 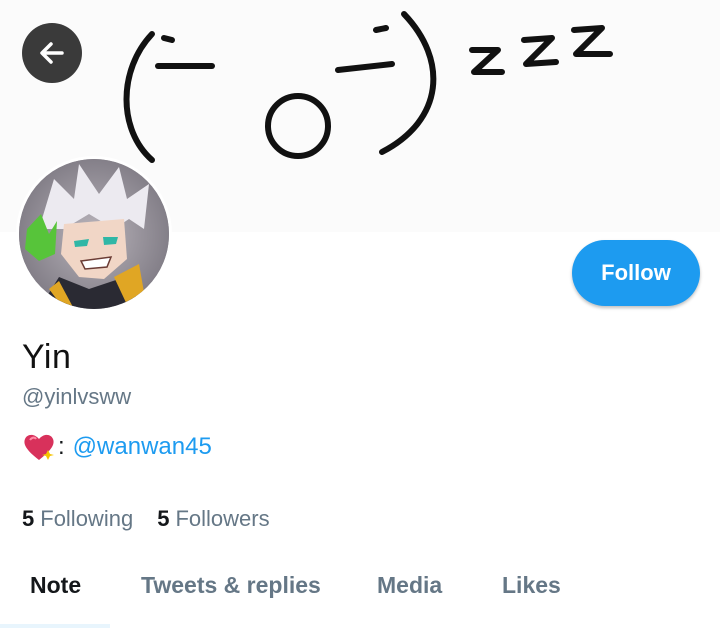 I want to click on following-label: Following, so click(x=87, y=518).